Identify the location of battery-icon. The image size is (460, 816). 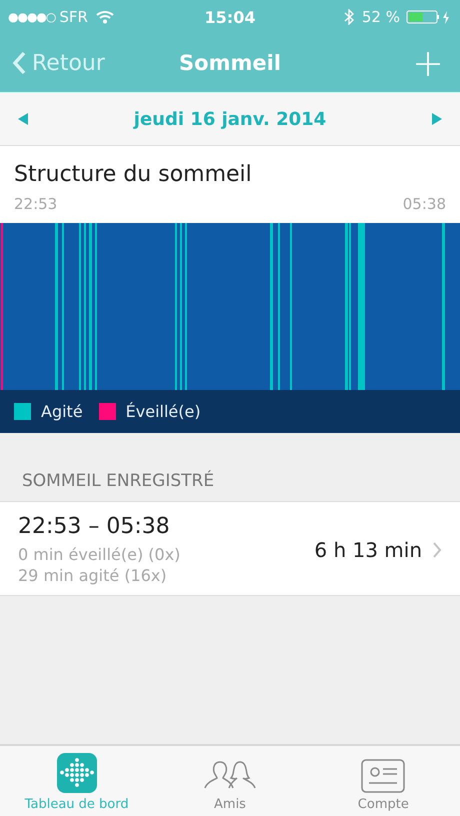
(429, 17).